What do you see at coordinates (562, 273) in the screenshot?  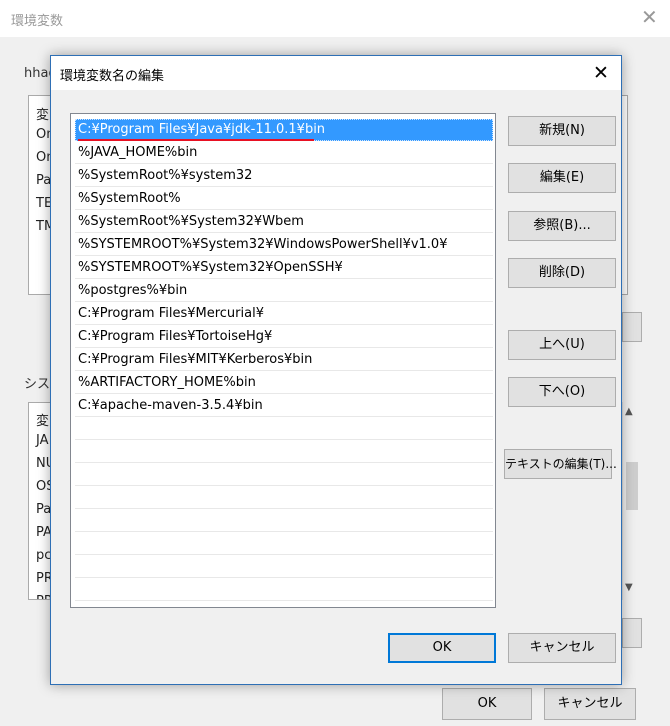 I see `delete-button: 削除(D)` at bounding box center [562, 273].